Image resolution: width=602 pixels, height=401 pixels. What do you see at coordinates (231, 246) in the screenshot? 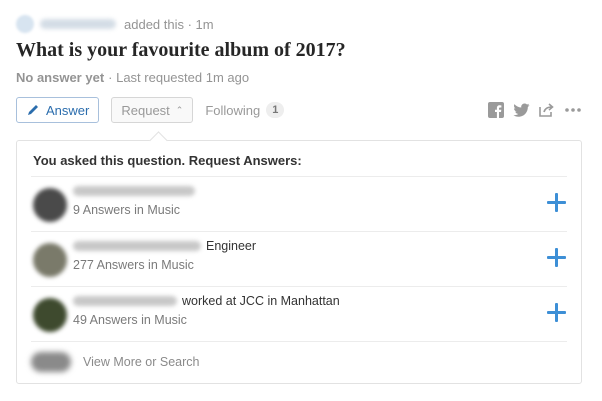
I see `person-credential: Engineer` at bounding box center [231, 246].